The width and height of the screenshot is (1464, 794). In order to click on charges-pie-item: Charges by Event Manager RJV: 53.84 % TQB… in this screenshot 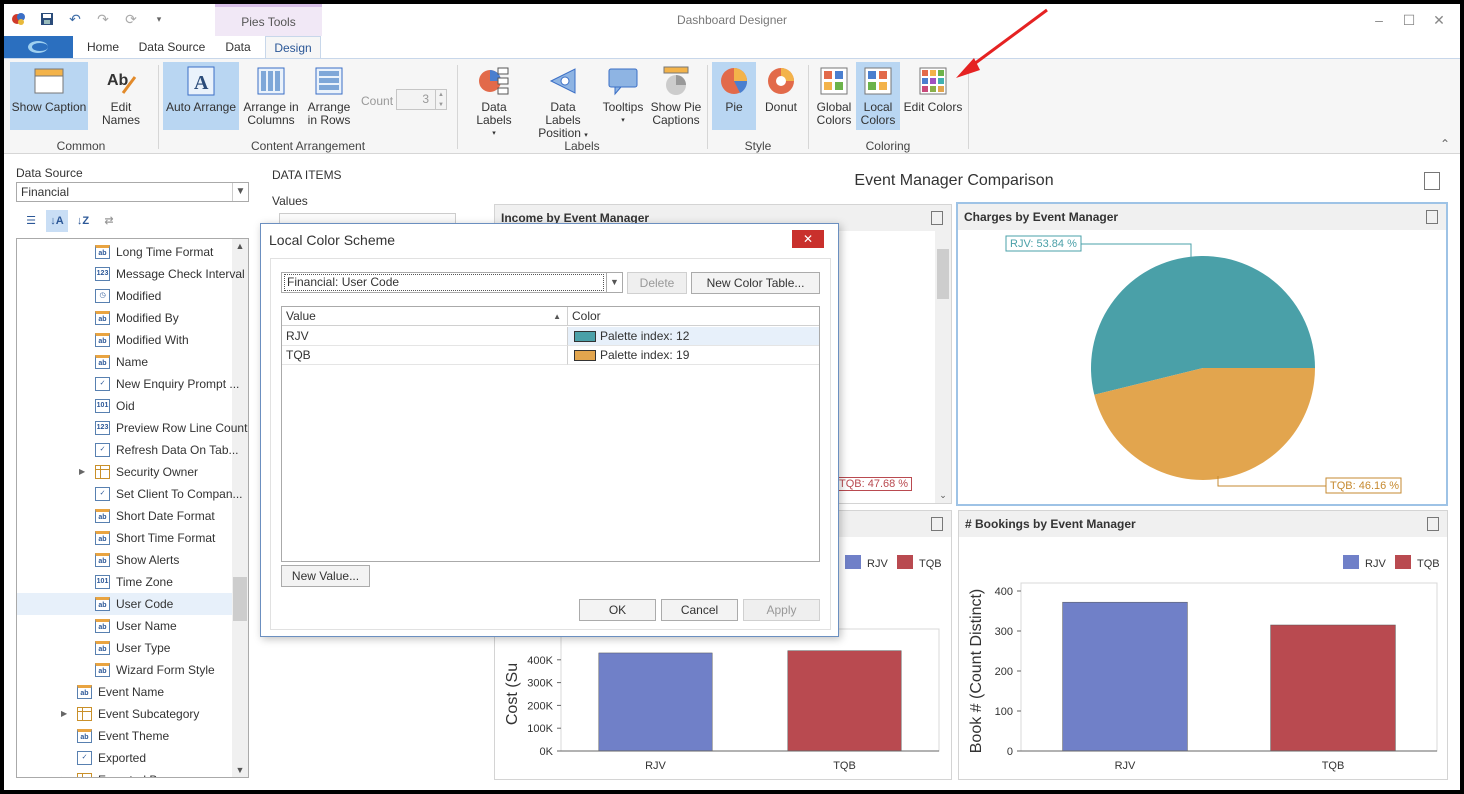, I will do `click(1202, 354)`.